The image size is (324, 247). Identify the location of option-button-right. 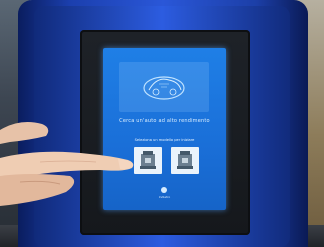
(185, 160).